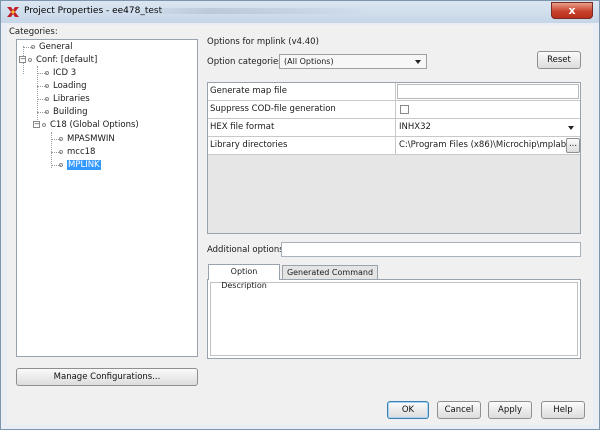 The width and height of the screenshot is (600, 430). Describe the element at coordinates (263, 42) in the screenshot. I see `options-header: Options for mplink (v4.40)` at that location.